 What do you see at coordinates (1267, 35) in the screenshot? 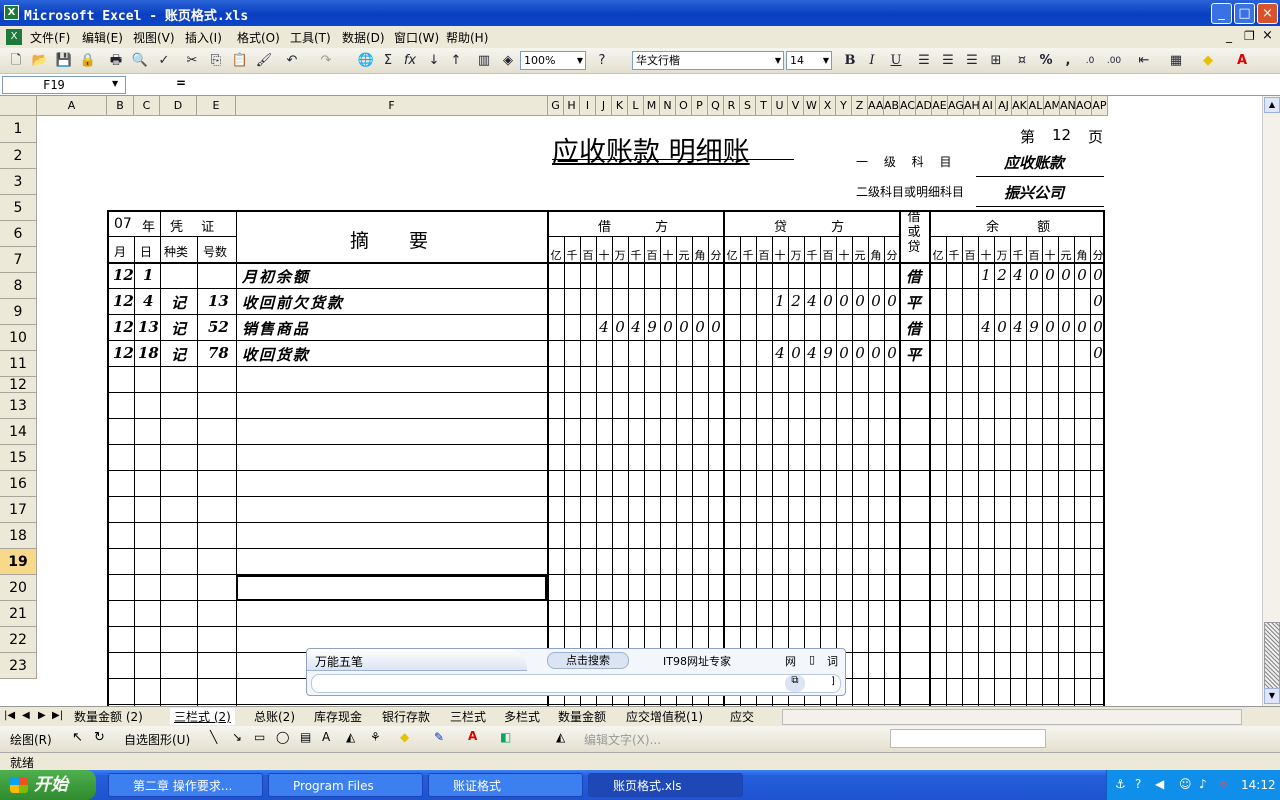
I see `doc-close-button: ×` at bounding box center [1267, 35].